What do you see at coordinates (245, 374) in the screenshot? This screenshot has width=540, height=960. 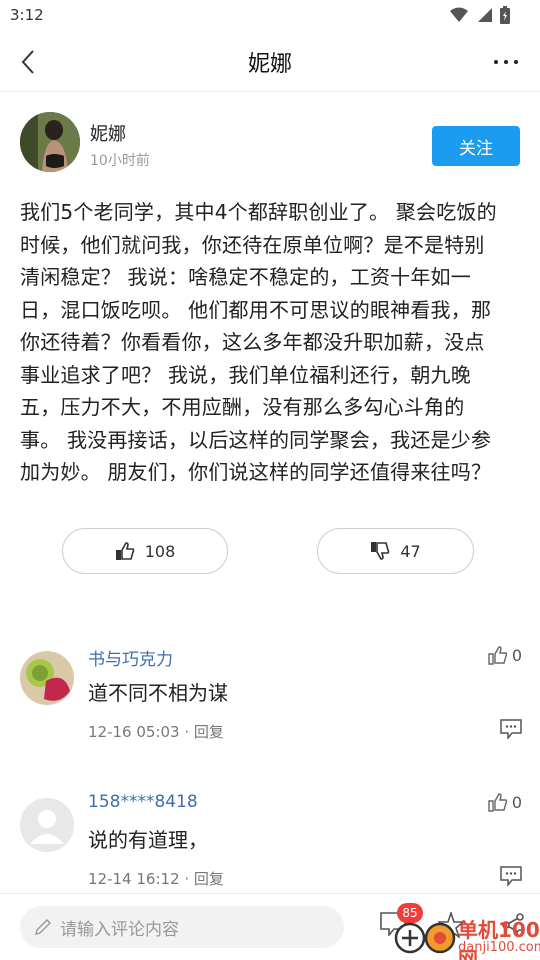 I see `post-line: 事业追求了吧？ 我说，我们单位福利还行，朝九晚` at bounding box center [245, 374].